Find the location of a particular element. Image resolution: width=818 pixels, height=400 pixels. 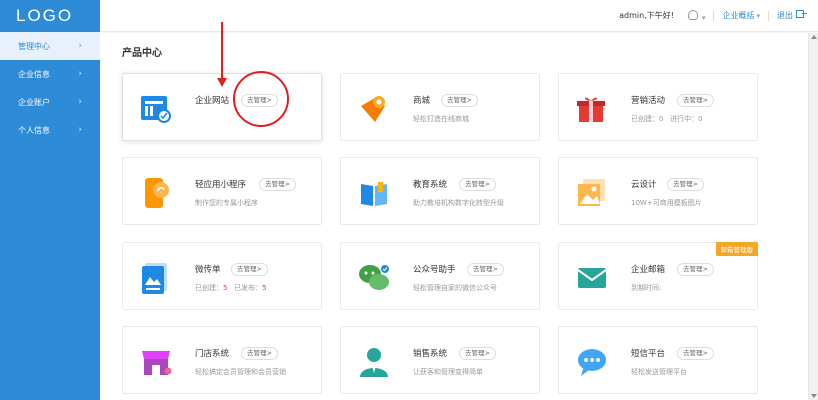

product-name: 云设计 is located at coordinates (644, 185).